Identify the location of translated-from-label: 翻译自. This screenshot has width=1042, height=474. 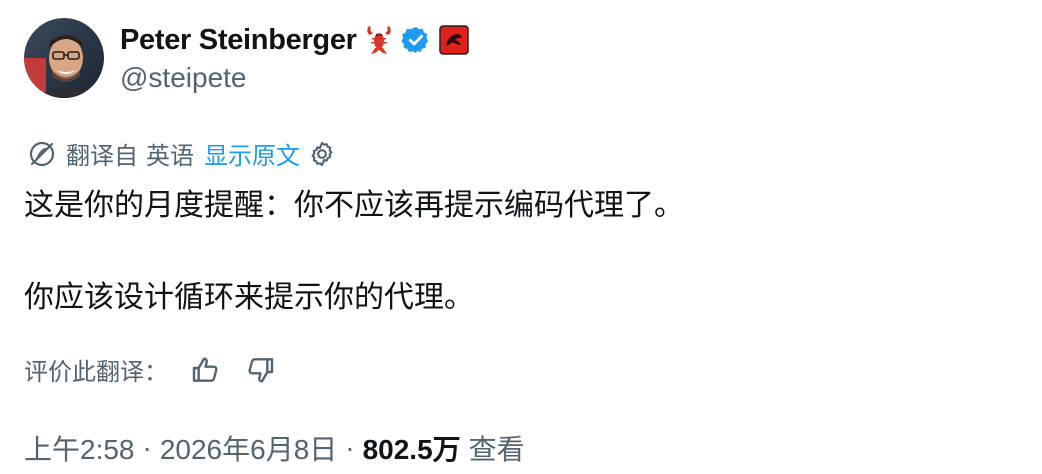
(102, 156).